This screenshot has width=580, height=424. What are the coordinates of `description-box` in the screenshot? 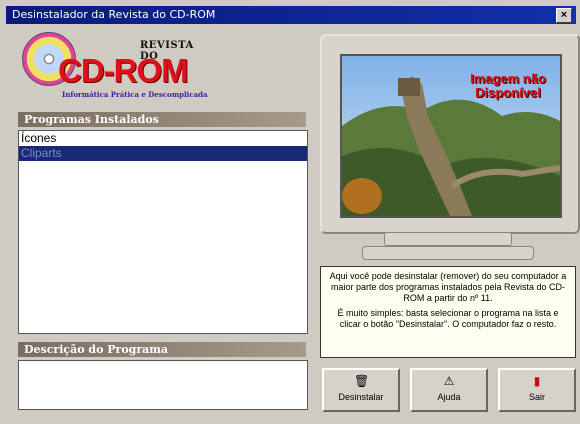 It's located at (163, 385).